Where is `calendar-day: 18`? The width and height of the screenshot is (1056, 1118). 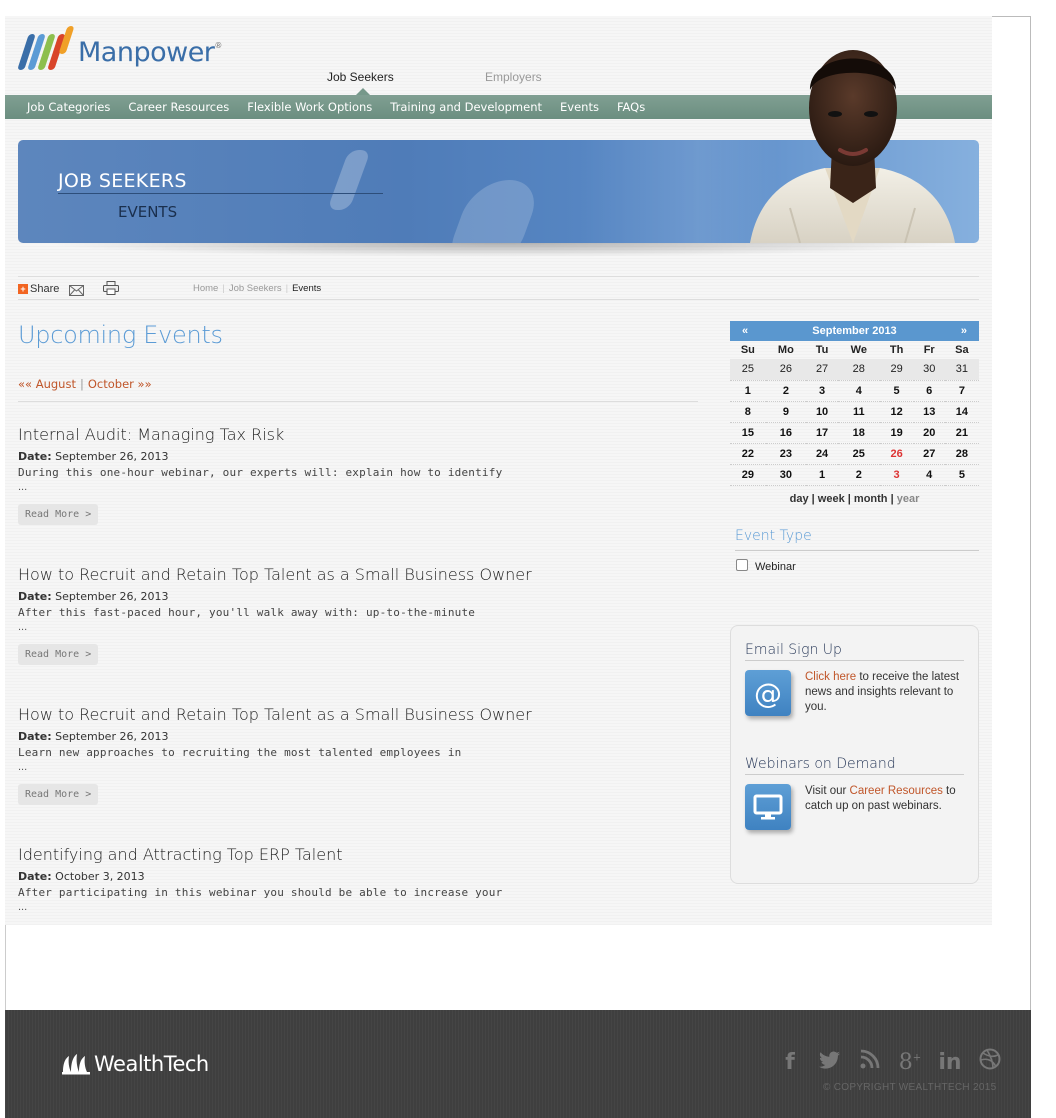 calendar-day: 18 is located at coordinates (859, 433).